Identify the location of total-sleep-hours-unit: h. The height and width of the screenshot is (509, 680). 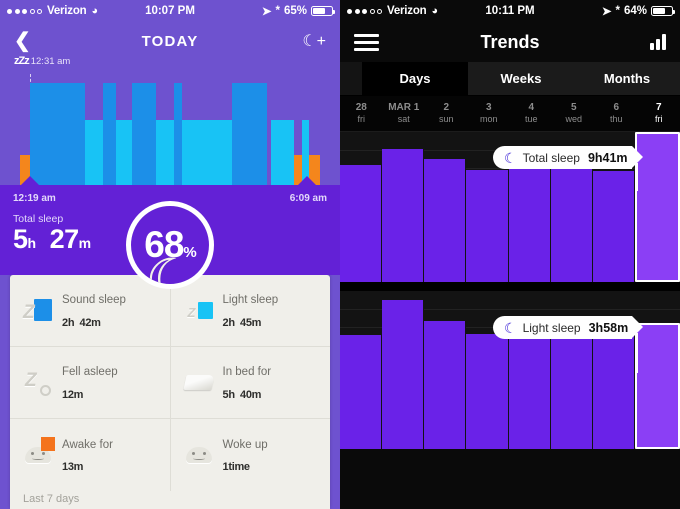
(32, 243).